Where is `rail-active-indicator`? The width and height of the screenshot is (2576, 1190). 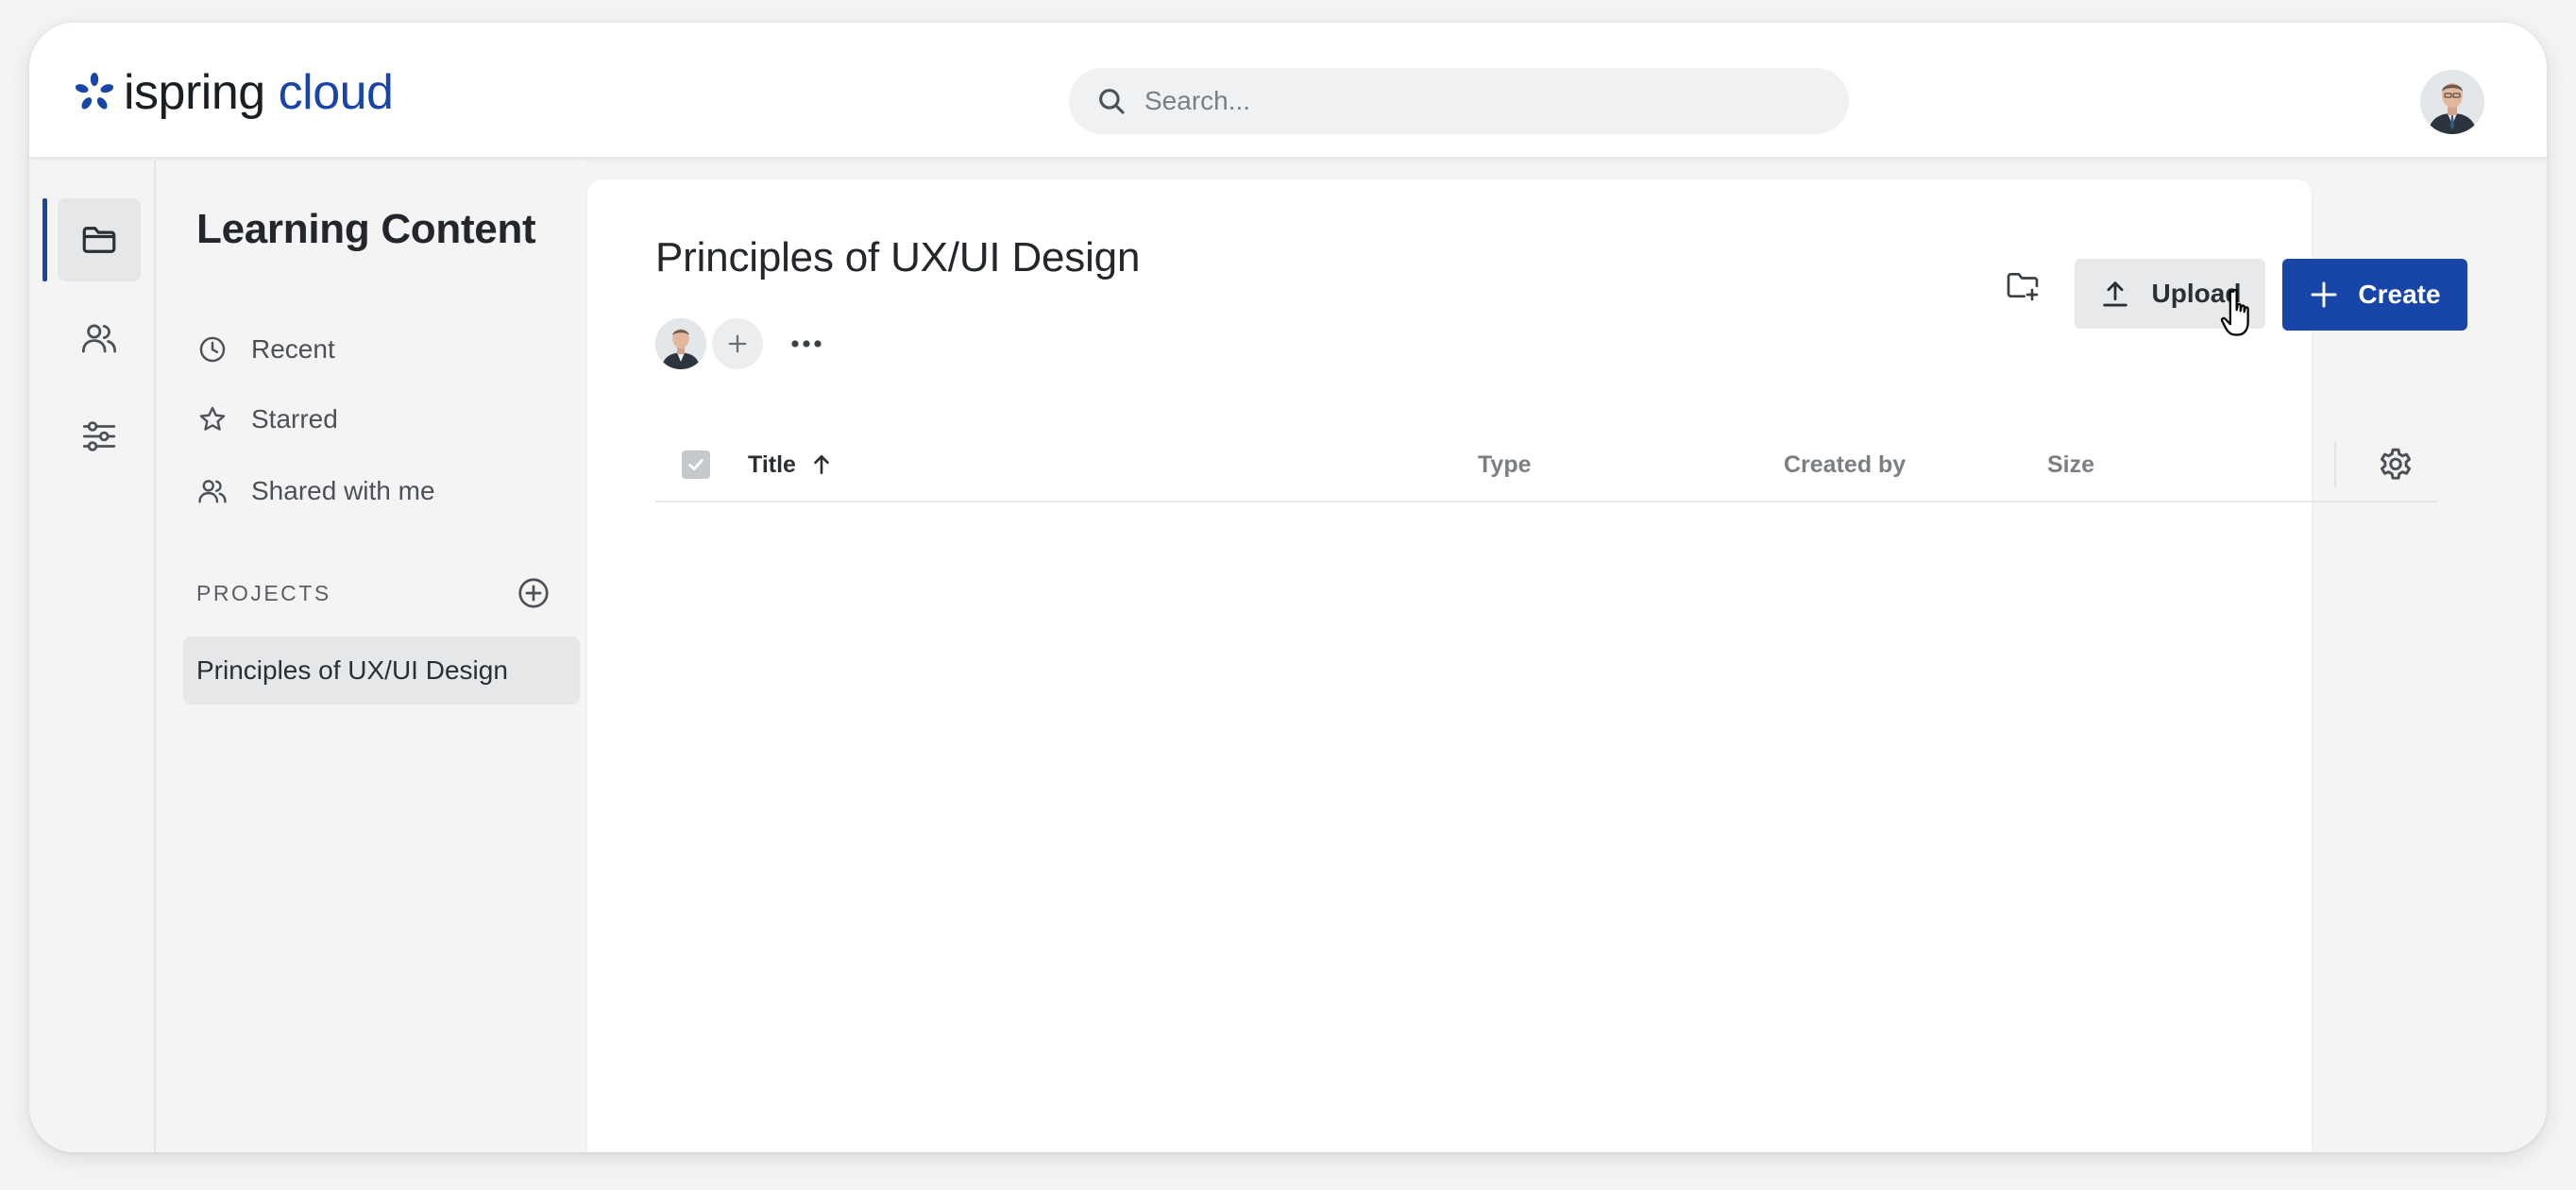 rail-active-indicator is located at coordinates (44, 239).